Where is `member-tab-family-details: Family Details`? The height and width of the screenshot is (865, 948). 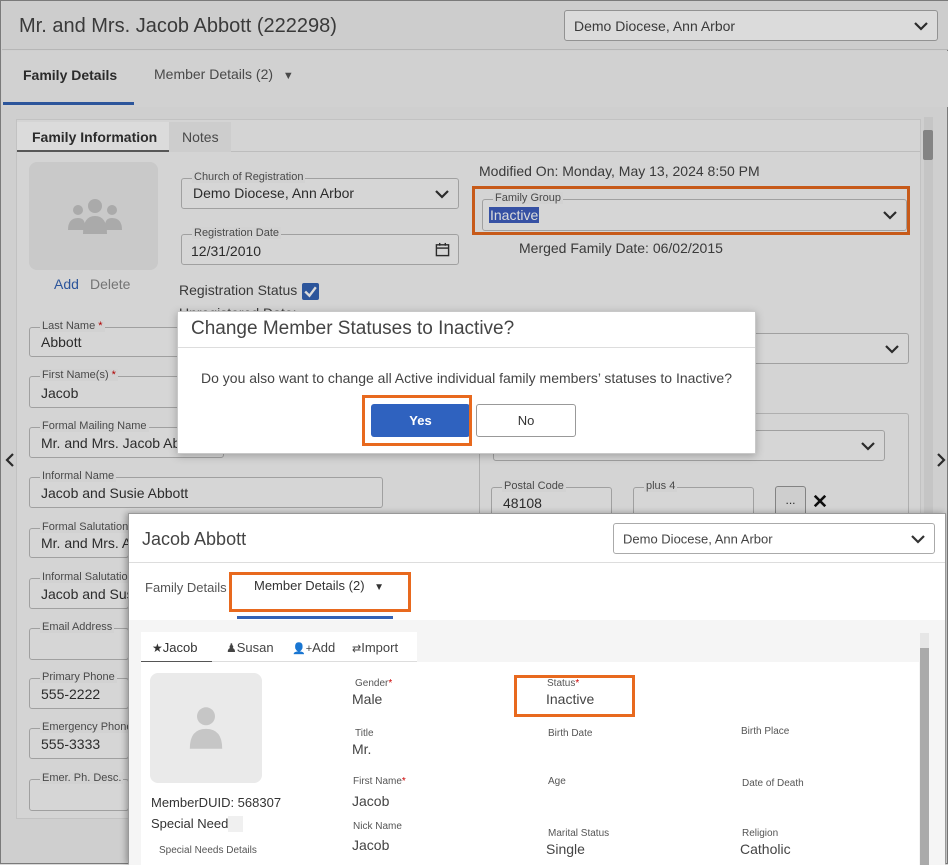
member-tab-family-details: Family Details is located at coordinates (186, 587).